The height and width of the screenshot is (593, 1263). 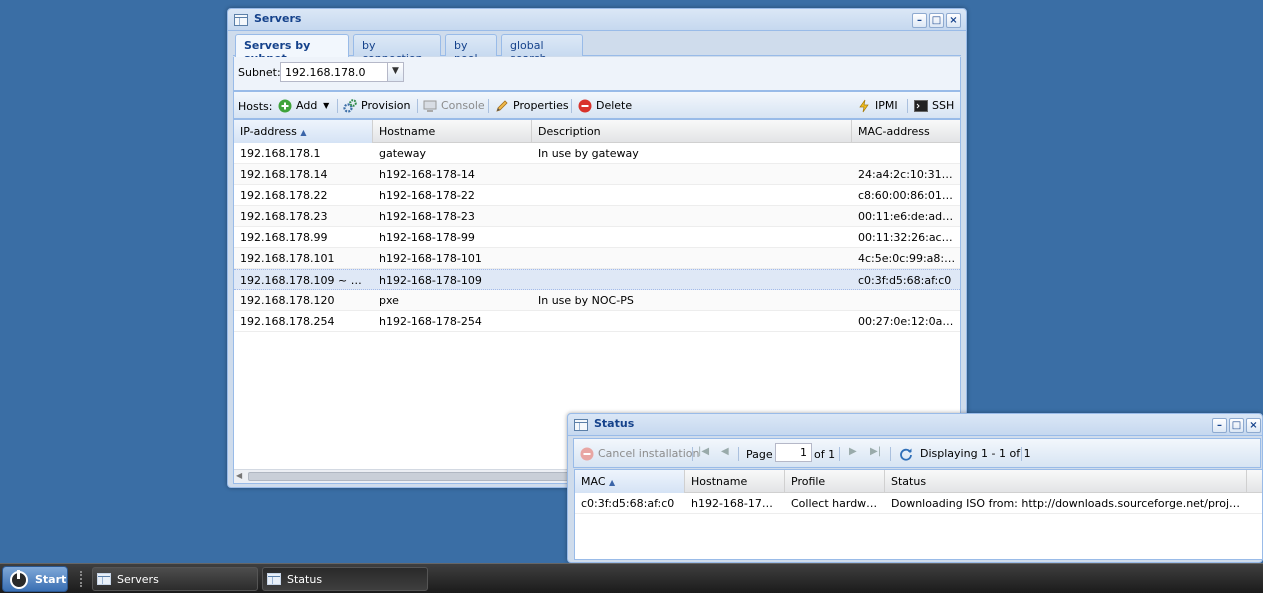 What do you see at coordinates (975, 453) in the screenshot?
I see `displaying-label: Displaying 1 - 1 of 1` at bounding box center [975, 453].